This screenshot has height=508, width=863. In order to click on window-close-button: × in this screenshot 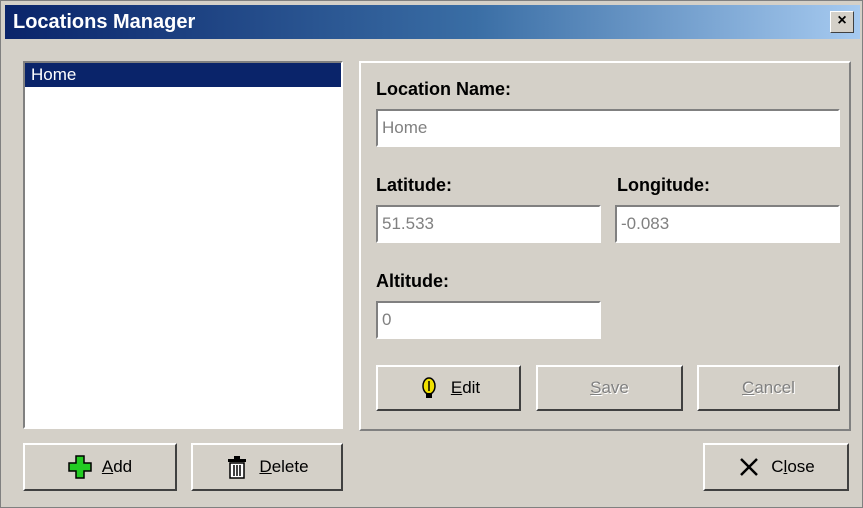, I will do `click(842, 22)`.